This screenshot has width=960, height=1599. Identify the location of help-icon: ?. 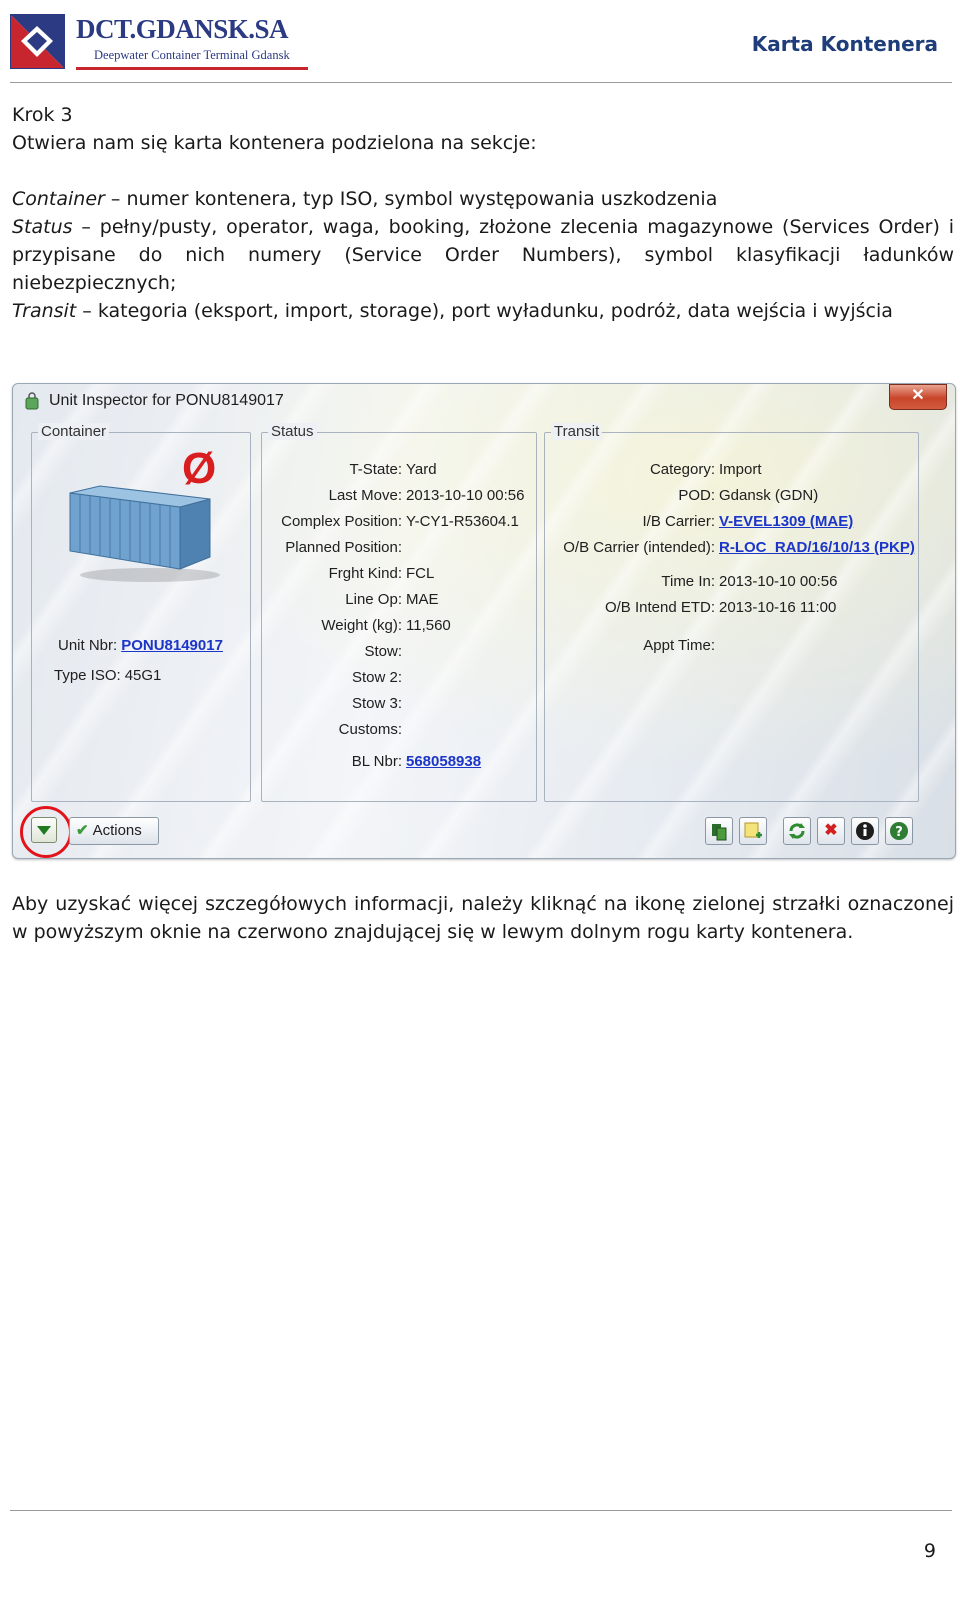
(899, 831).